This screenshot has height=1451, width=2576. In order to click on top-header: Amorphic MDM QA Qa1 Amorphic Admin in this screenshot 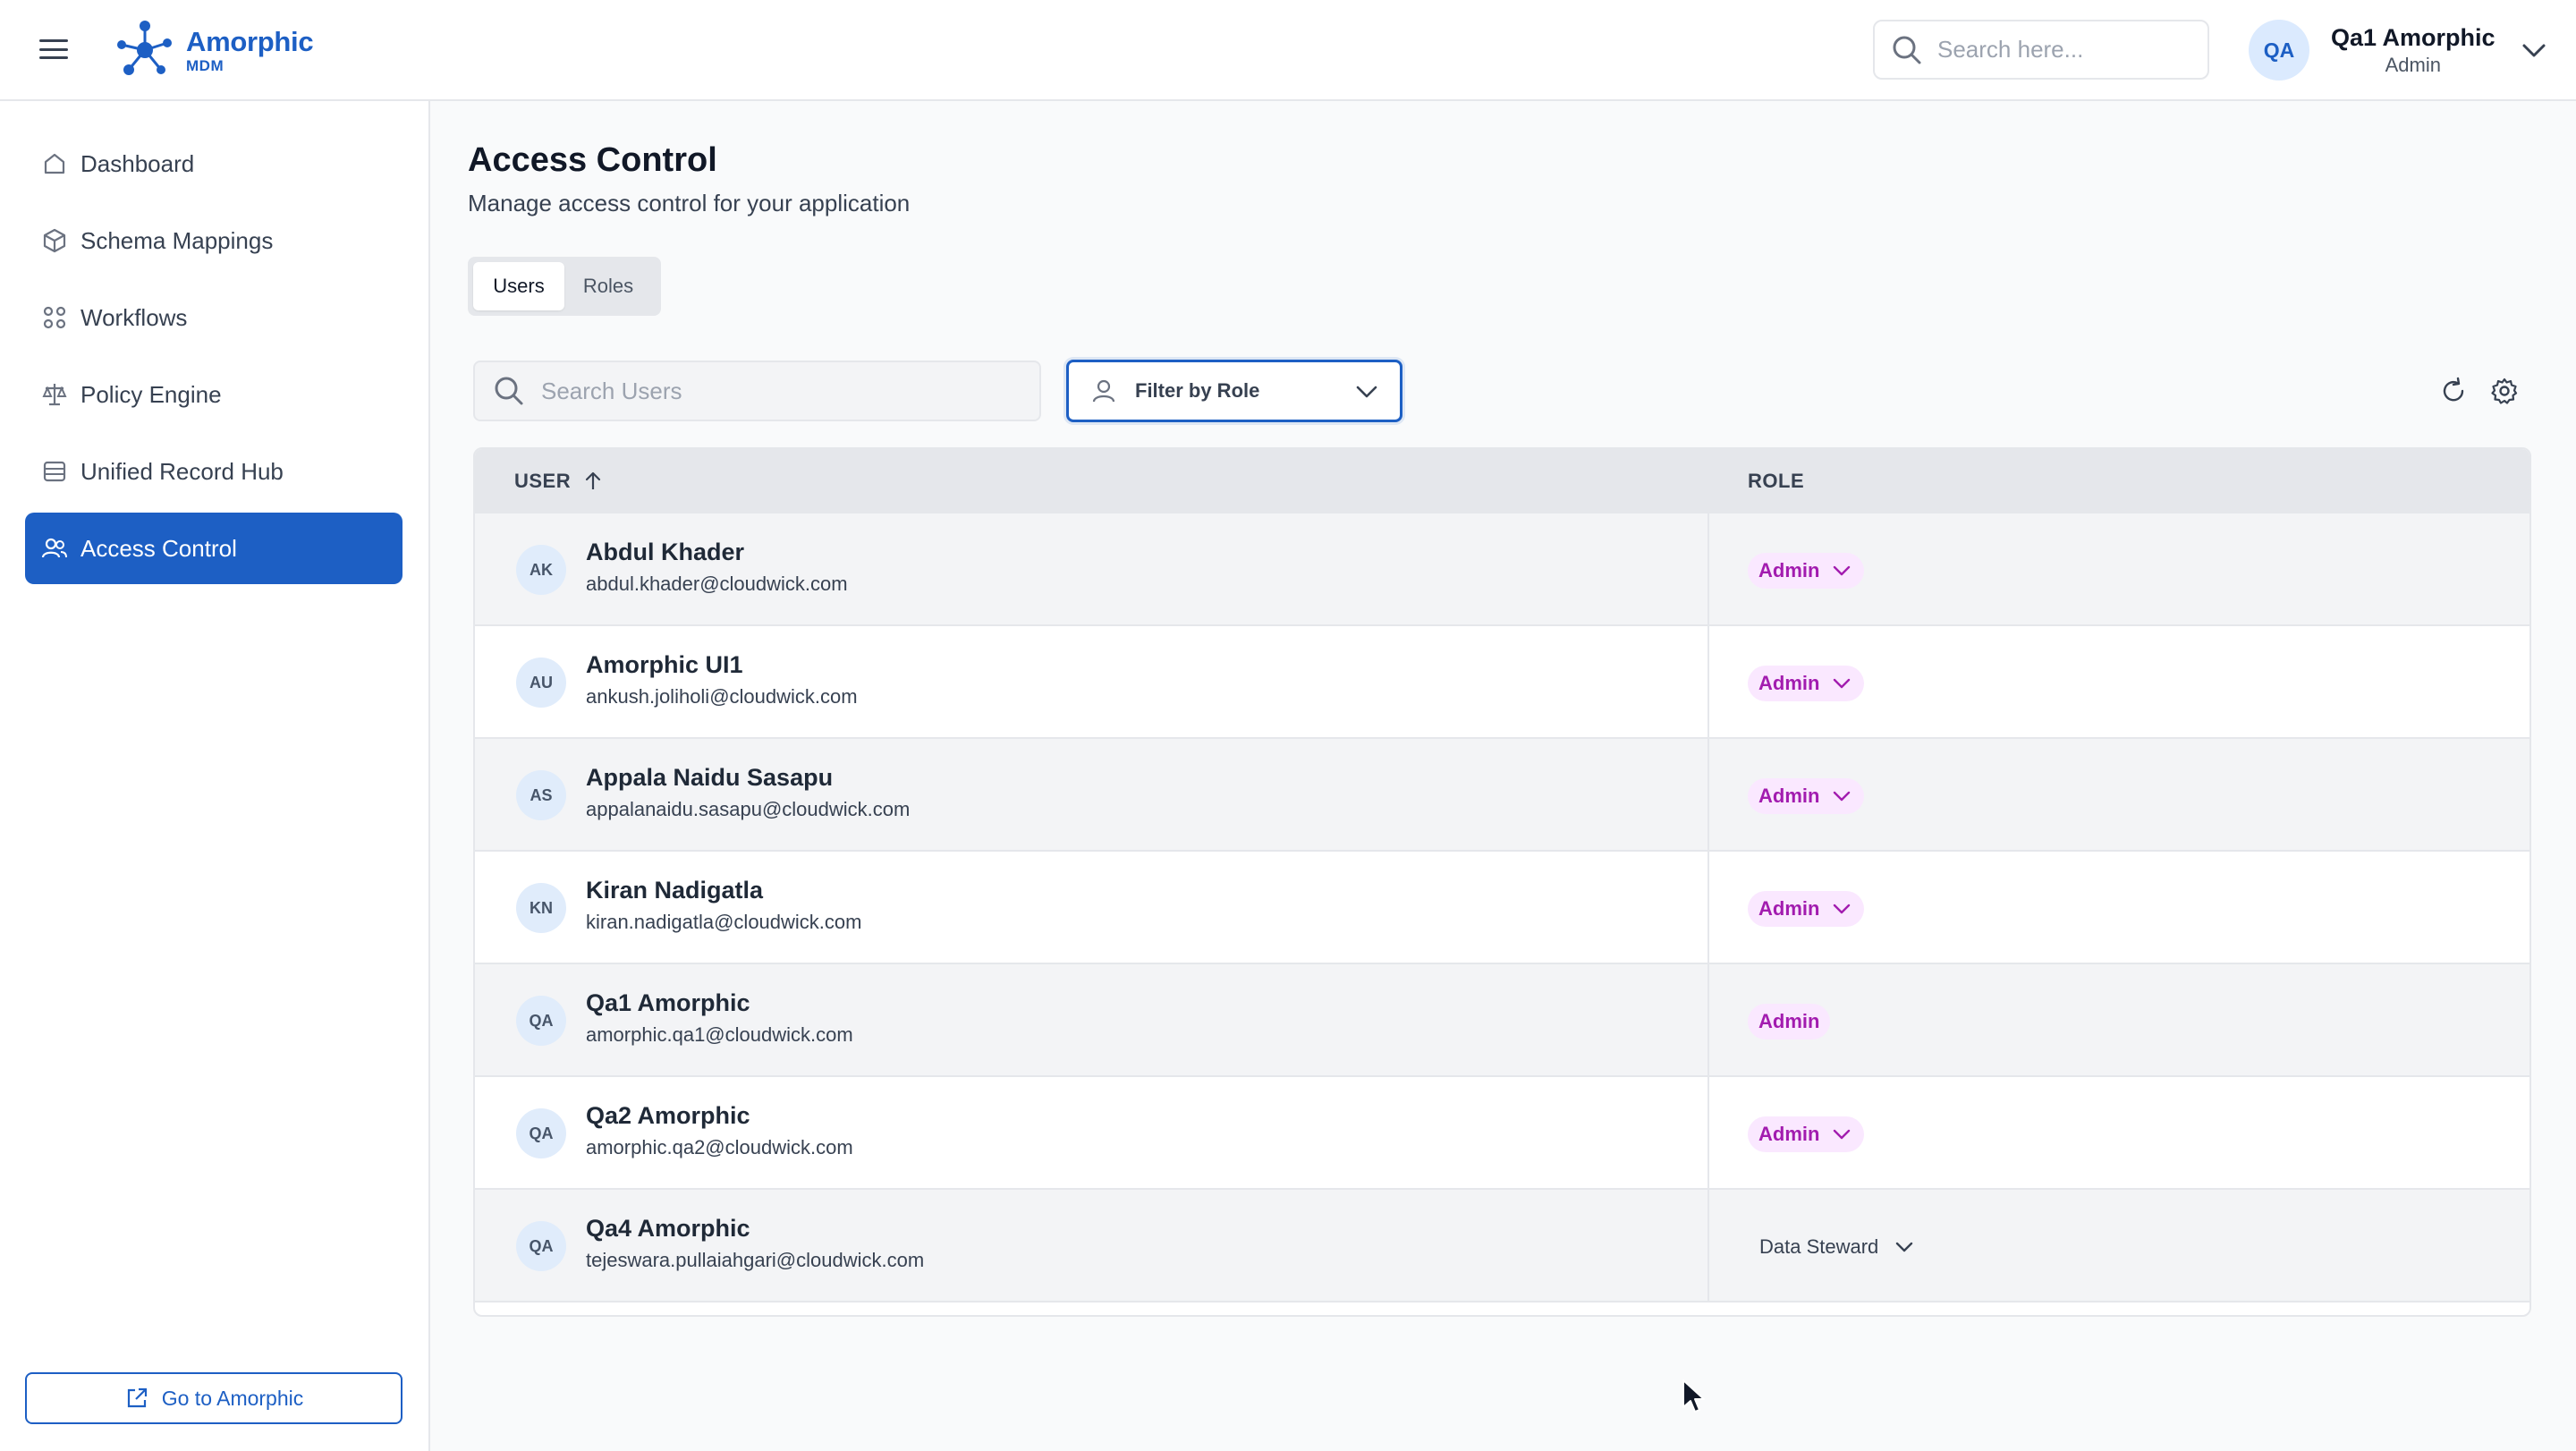, I will do `click(1288, 50)`.